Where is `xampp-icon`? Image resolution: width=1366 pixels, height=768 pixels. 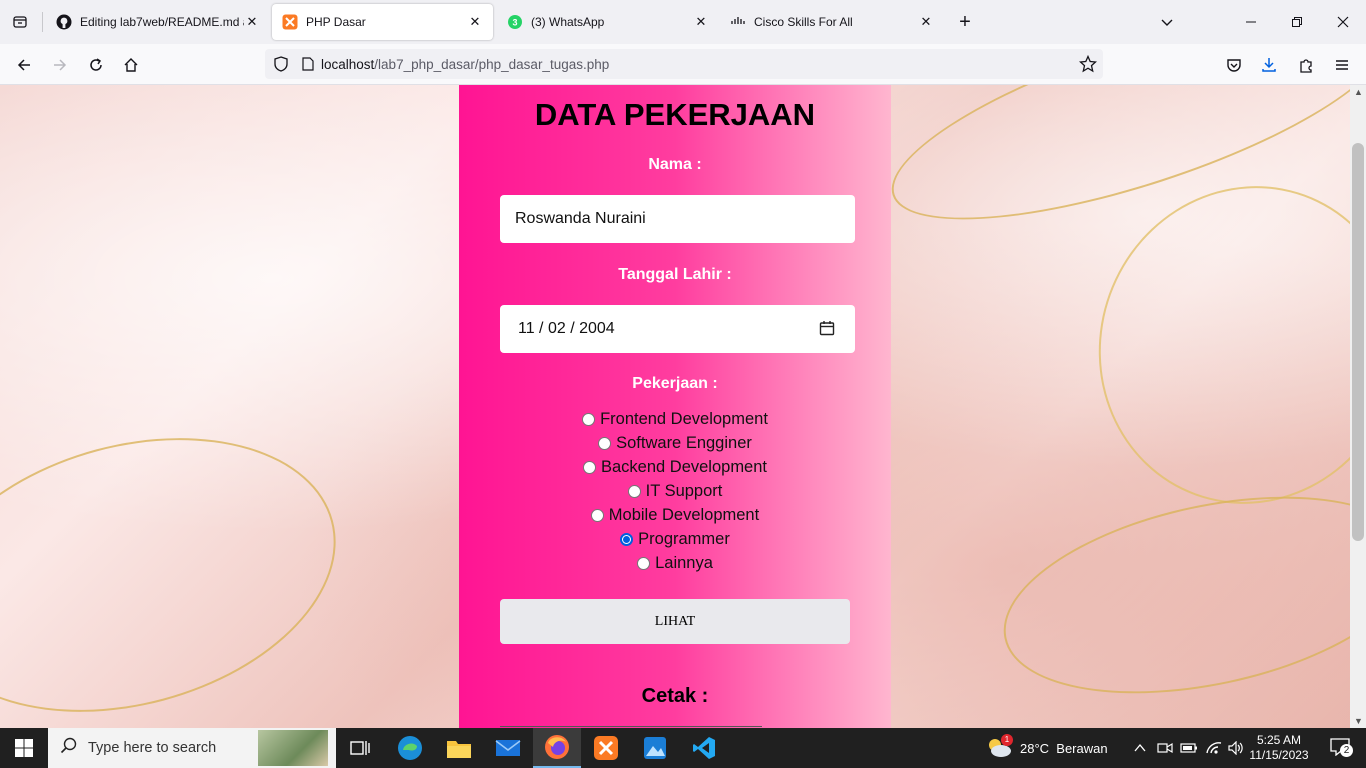 xampp-icon is located at coordinates (606, 748).